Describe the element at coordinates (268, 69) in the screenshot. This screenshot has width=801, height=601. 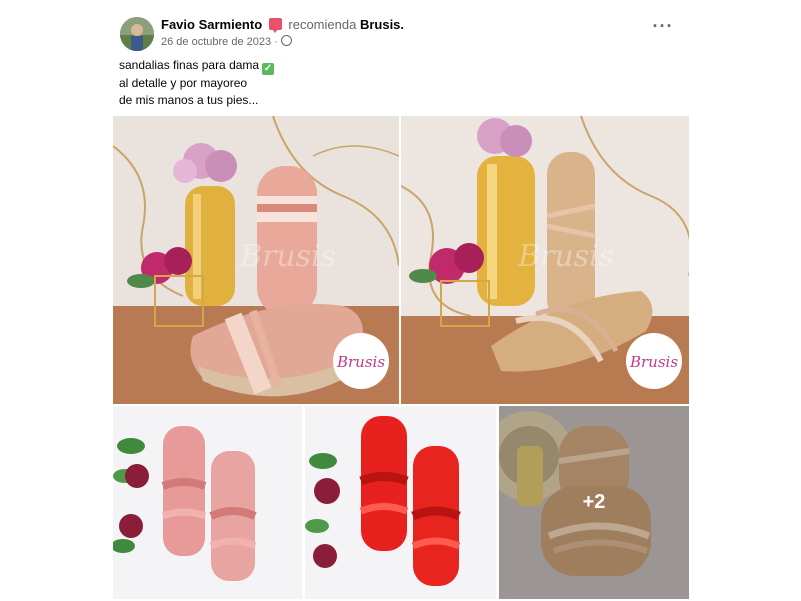
I see `check-mark-icon: ✓` at that location.